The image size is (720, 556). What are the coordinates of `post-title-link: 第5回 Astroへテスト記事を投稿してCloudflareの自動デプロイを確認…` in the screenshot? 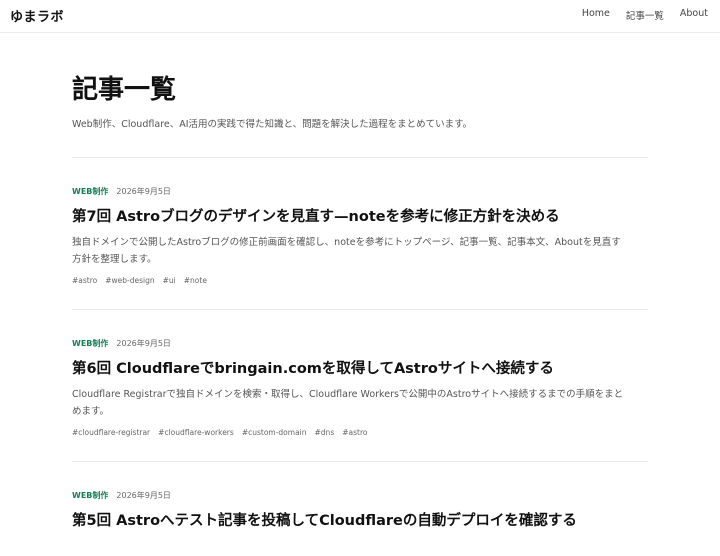 It's located at (360, 521).